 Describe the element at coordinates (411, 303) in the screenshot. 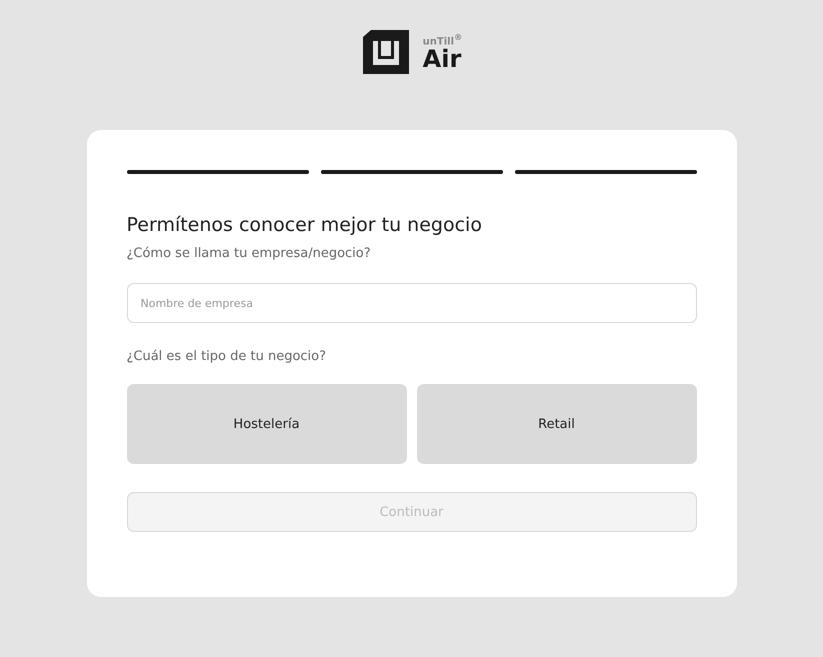

I see `company-name-field: Nombre de empresa` at that location.